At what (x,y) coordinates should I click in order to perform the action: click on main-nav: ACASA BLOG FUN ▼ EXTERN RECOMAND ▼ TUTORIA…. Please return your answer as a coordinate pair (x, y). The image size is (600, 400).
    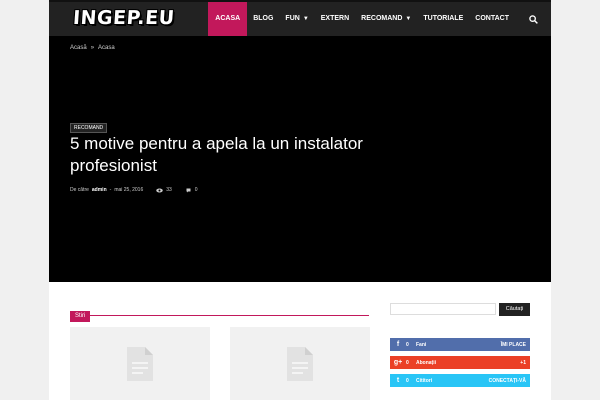
    Looking at the image, I should click on (379, 19).